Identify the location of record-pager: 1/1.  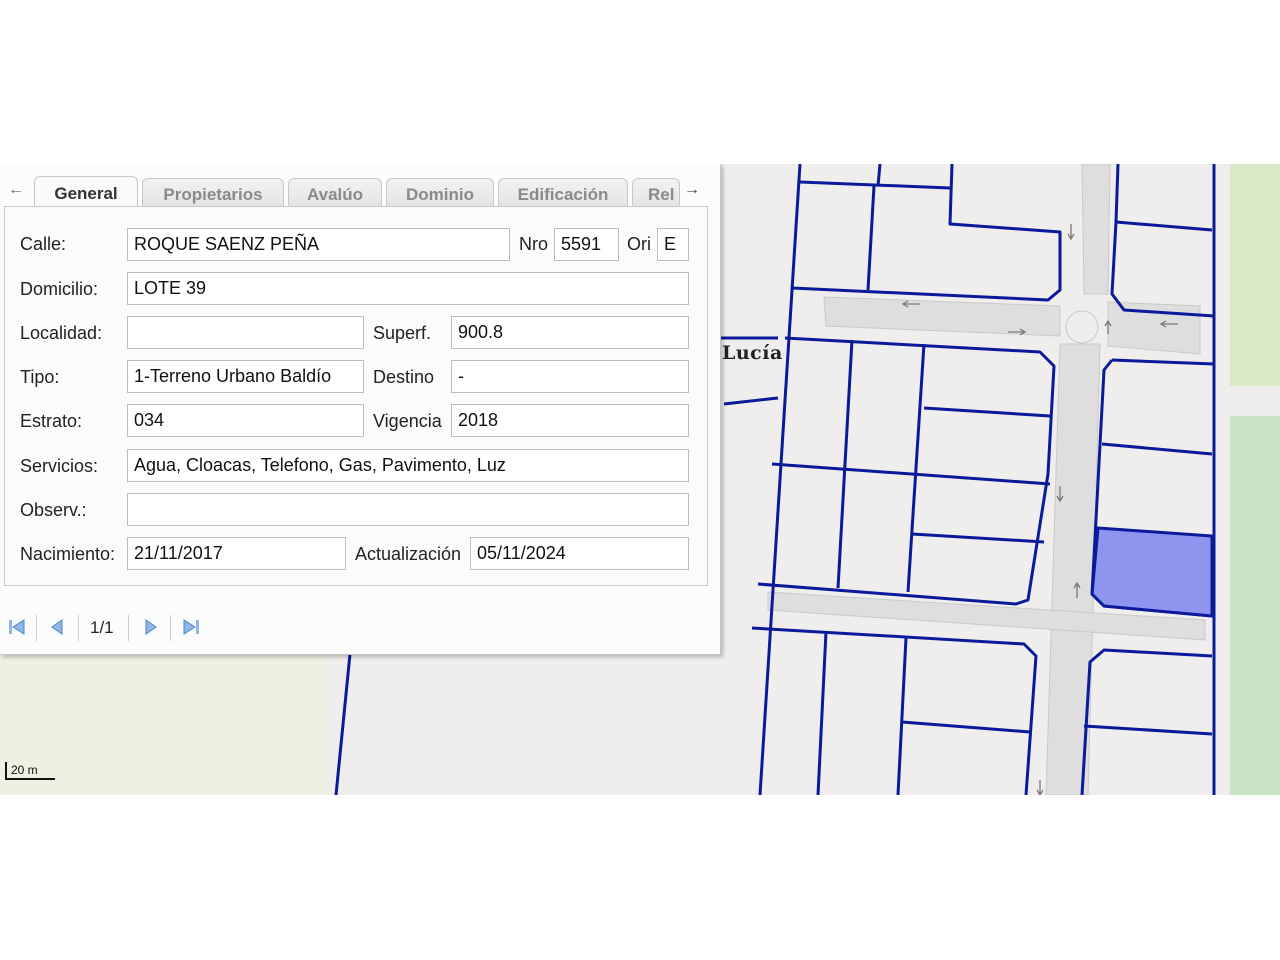
(360, 628).